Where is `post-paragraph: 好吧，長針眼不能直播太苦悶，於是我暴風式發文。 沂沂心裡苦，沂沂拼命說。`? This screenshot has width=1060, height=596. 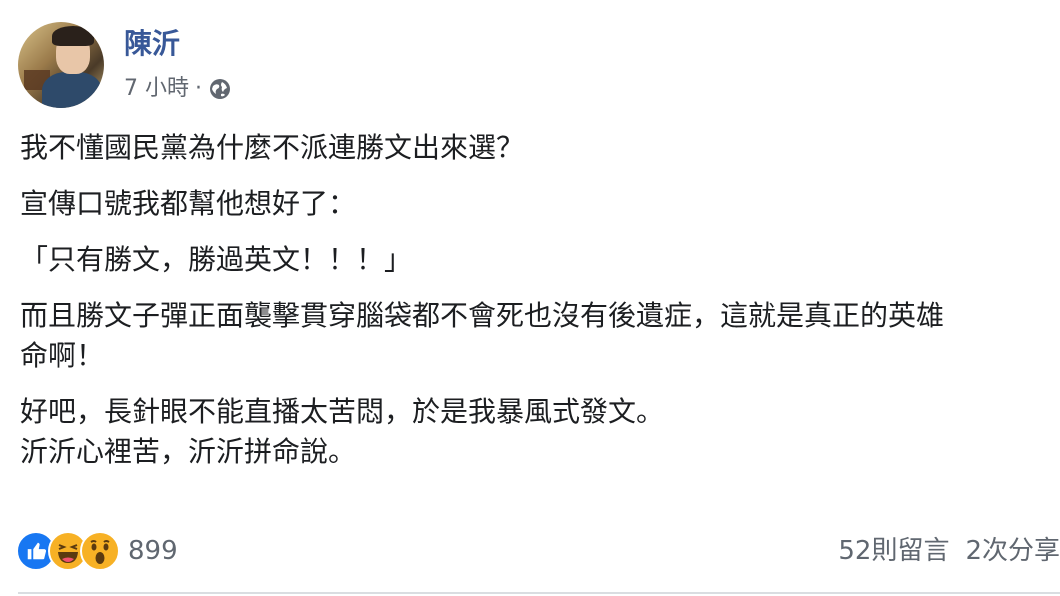 post-paragraph: 好吧，長針眼不能直播太苦悶，於是我暴風式發文。 沂沂心裡苦，沂沂拼命說。 is located at coordinates (540, 432).